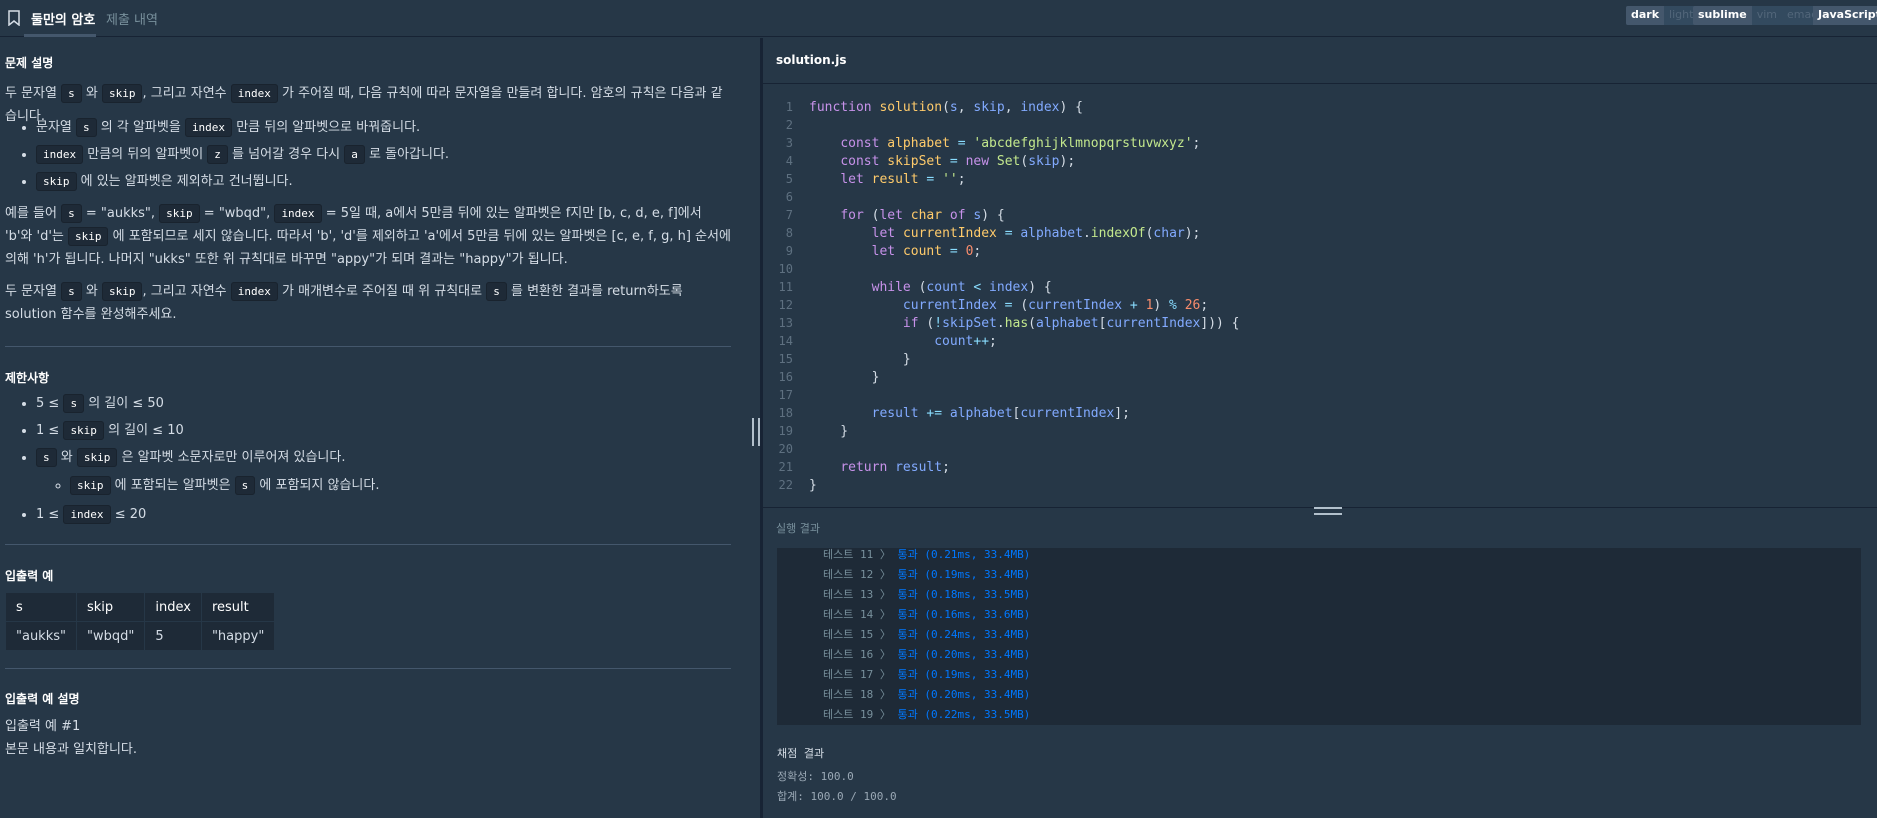 This screenshot has height=818, width=1877. Describe the element at coordinates (857, 694) in the screenshot. I see `test-label: 테스트 18 〉` at that location.